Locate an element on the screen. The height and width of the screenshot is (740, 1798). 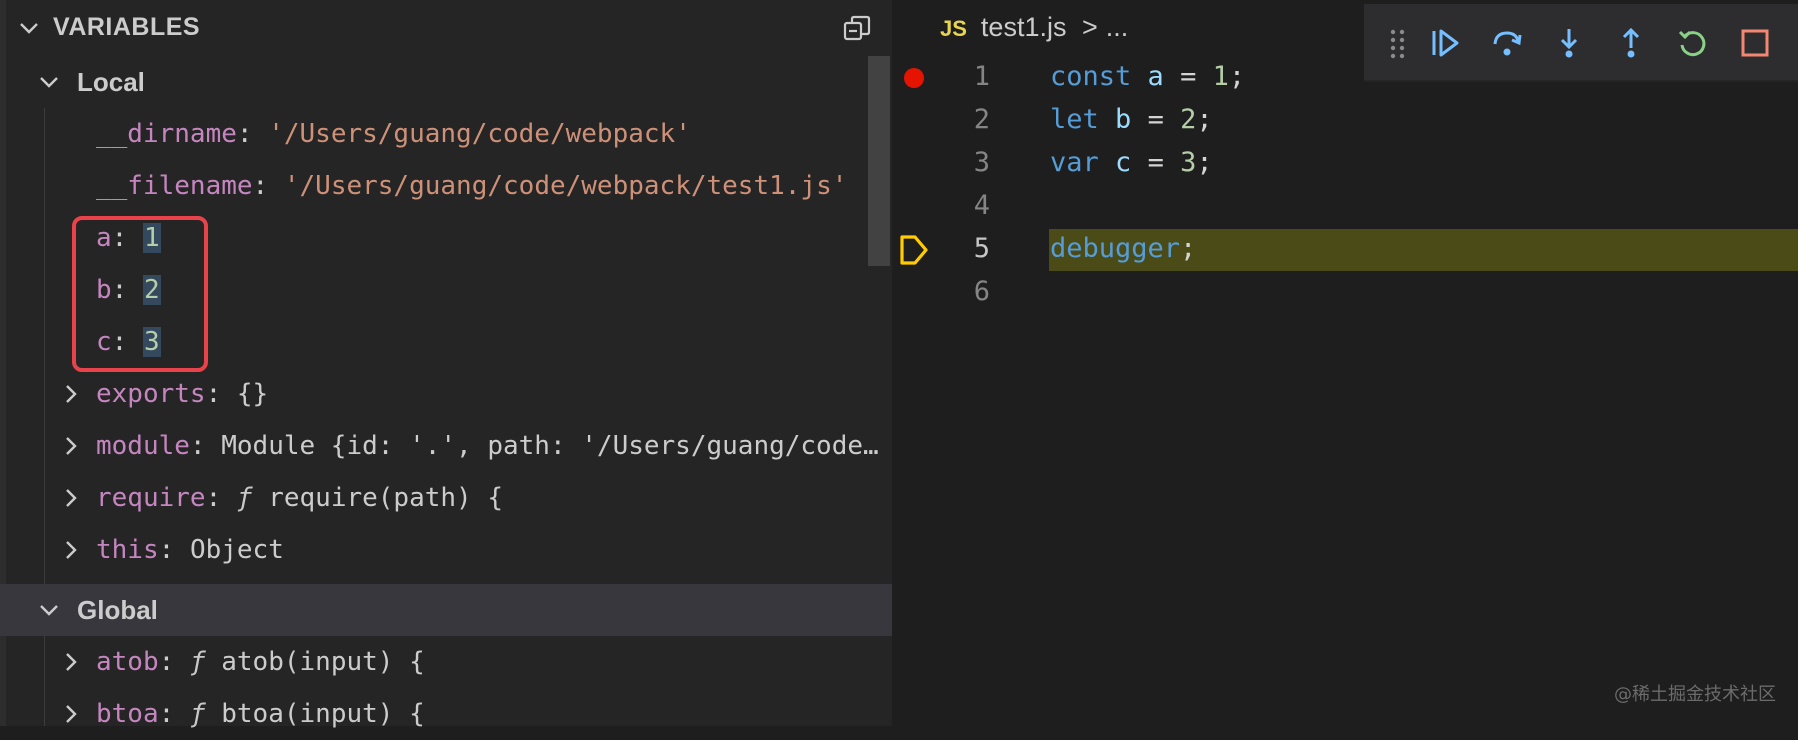
global-section-title: Global is located at coordinates (117, 610).